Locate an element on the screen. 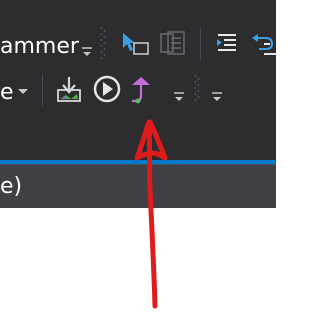 Image resolution: width=320 pixels, height=312 pixels. red-arrow-annotation is located at coordinates (151, 214).